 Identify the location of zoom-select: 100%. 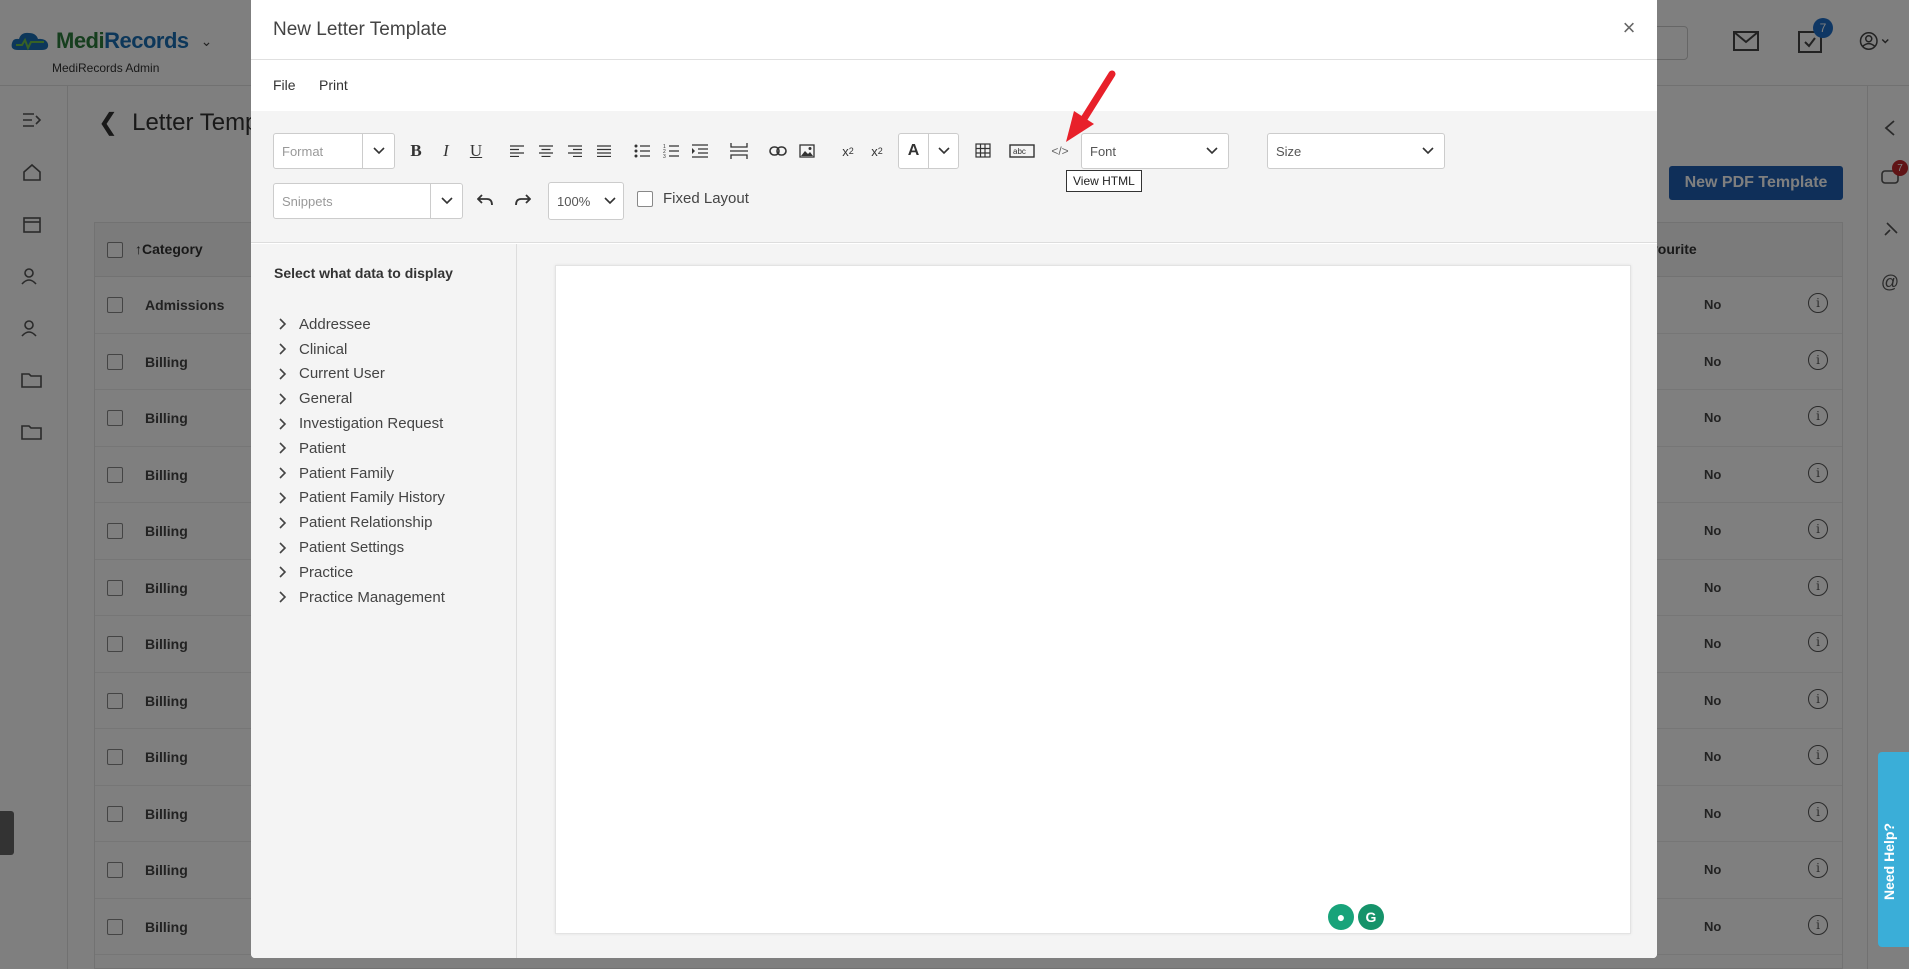
(586, 201).